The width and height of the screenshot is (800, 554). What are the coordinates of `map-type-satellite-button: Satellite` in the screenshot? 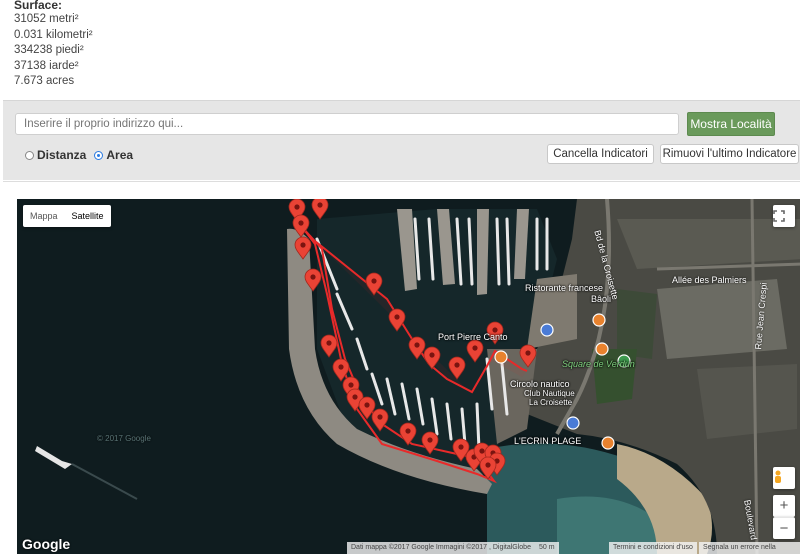 It's located at (88, 216).